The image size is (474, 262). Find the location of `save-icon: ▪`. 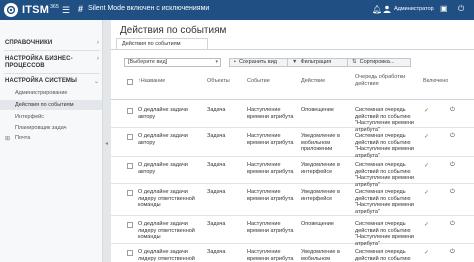

save-icon: ▪ is located at coordinates (235, 62).